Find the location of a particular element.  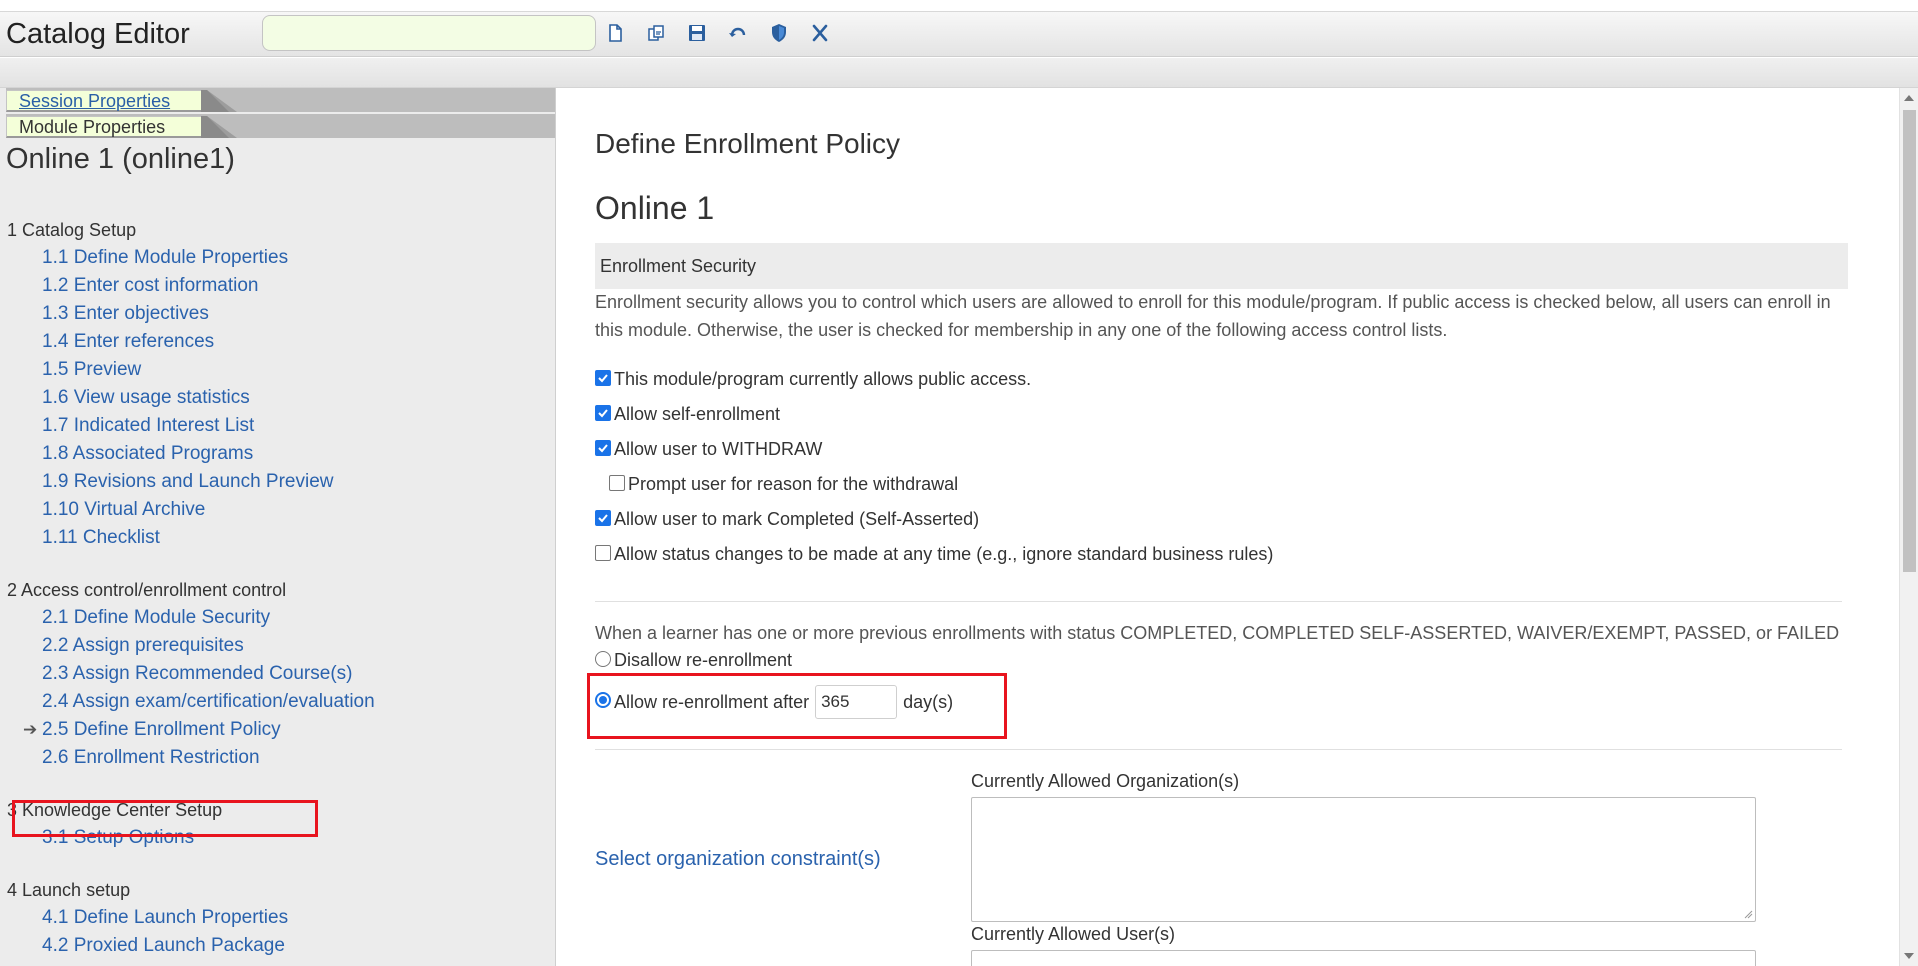

option-disallow-reenrollment: Disallow re-enrollment is located at coordinates (693, 660).